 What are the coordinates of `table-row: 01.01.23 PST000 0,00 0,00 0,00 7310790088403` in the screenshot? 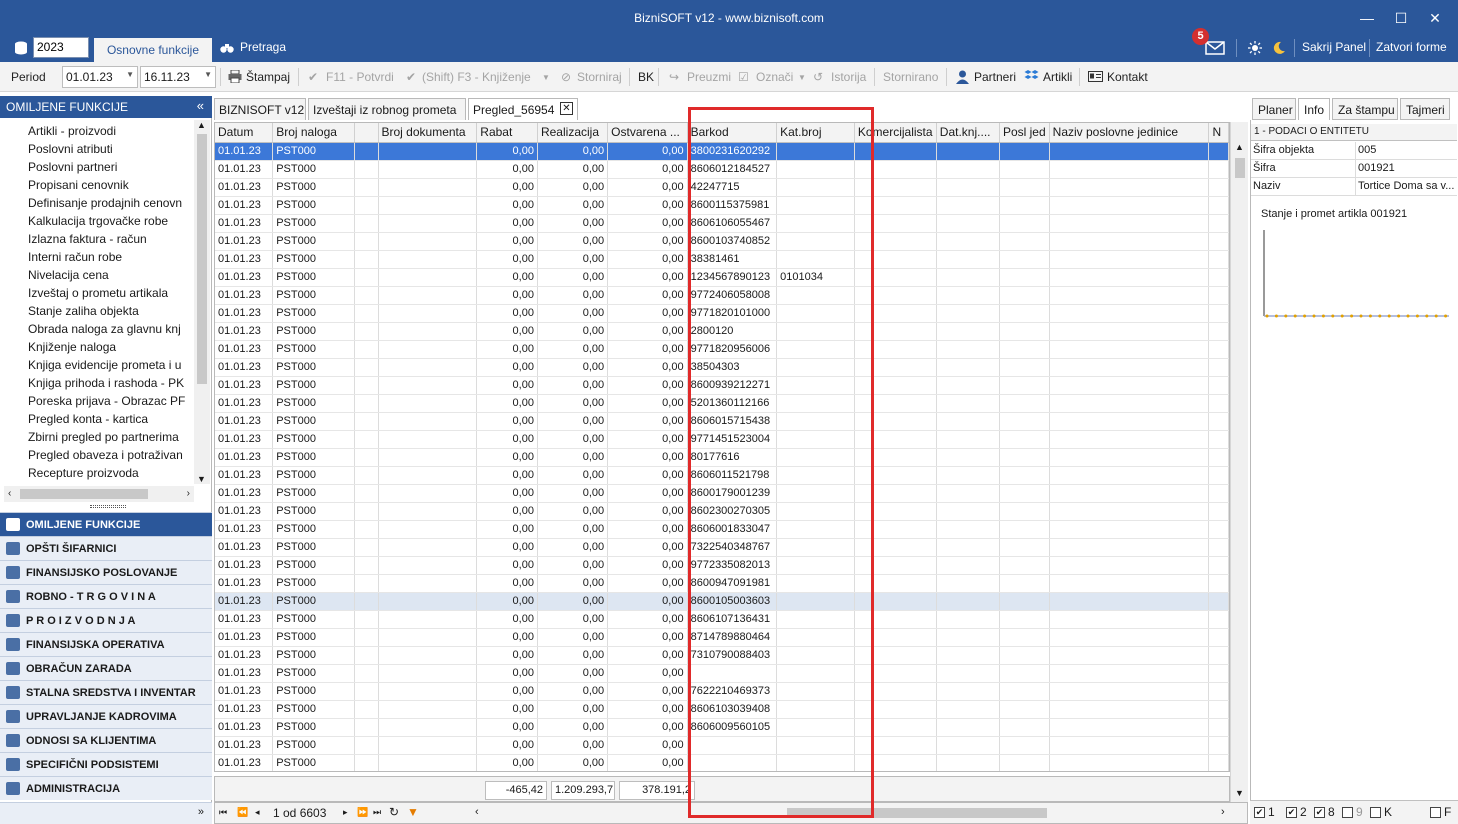 It's located at (722, 655).